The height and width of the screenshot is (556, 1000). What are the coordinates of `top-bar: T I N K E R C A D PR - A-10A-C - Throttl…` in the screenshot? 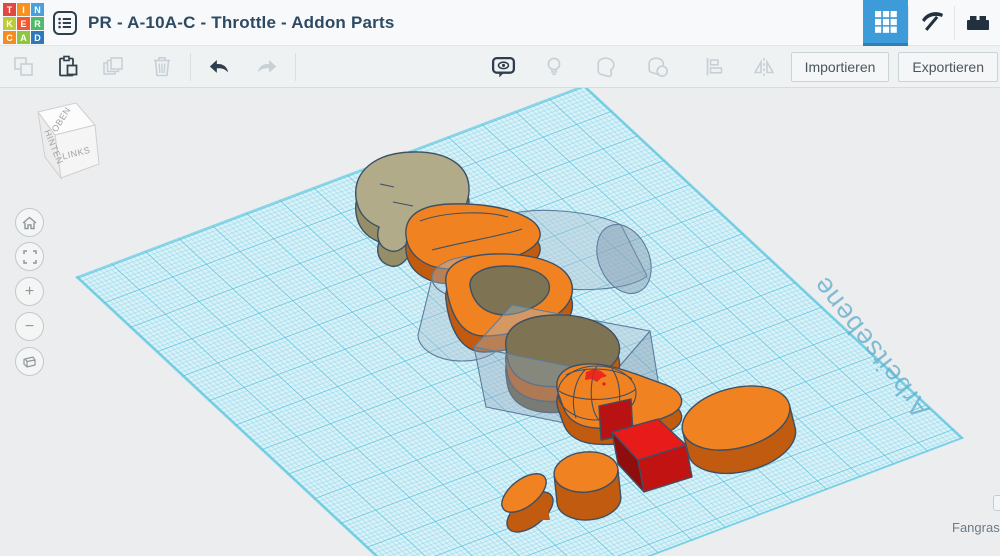 It's located at (500, 23).